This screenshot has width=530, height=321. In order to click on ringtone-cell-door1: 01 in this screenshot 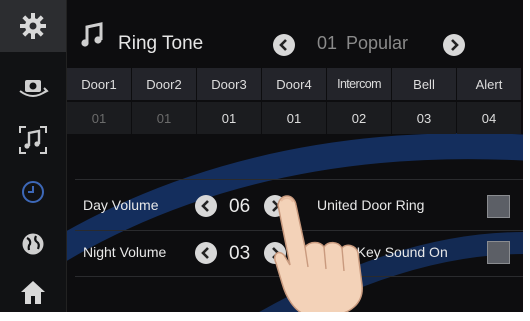, I will do `click(99, 118)`.